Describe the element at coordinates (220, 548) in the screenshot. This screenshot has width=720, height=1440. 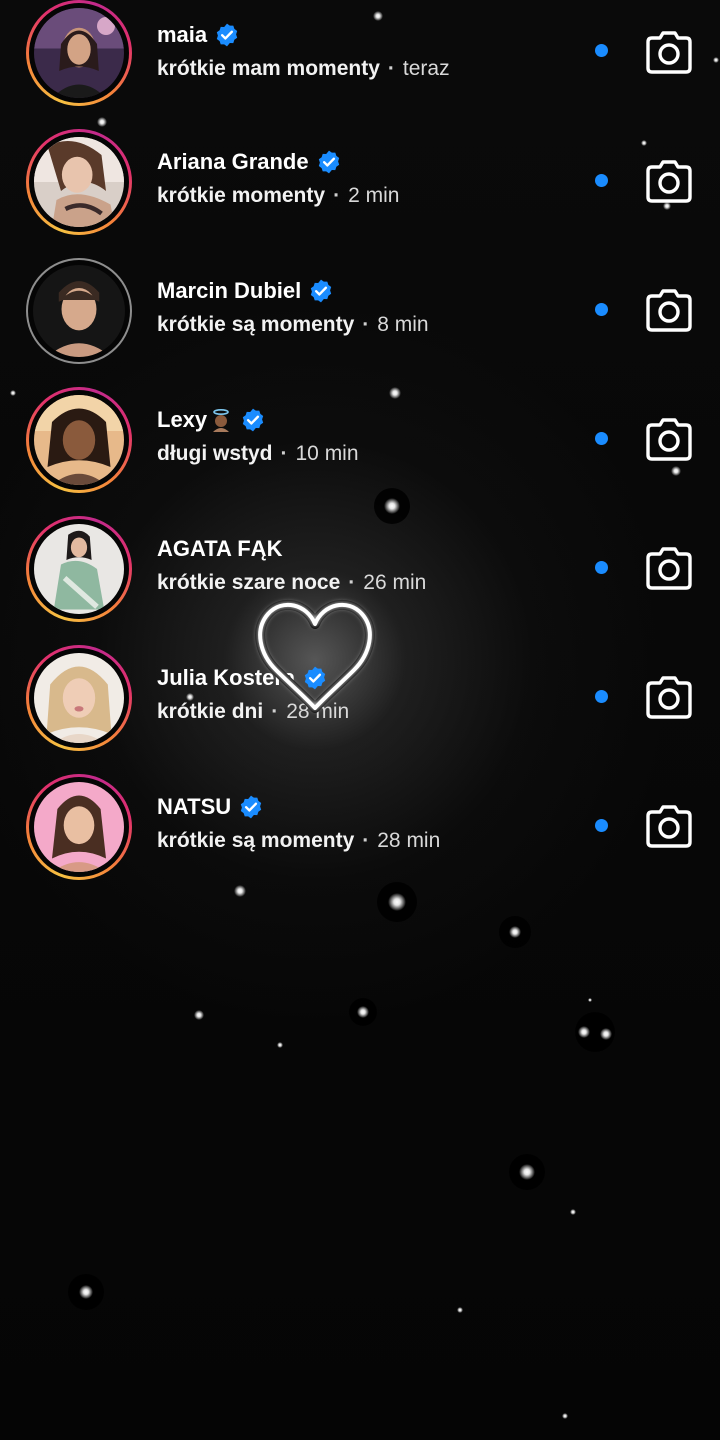
I see `contact-name: AGATA FĄK` at that location.